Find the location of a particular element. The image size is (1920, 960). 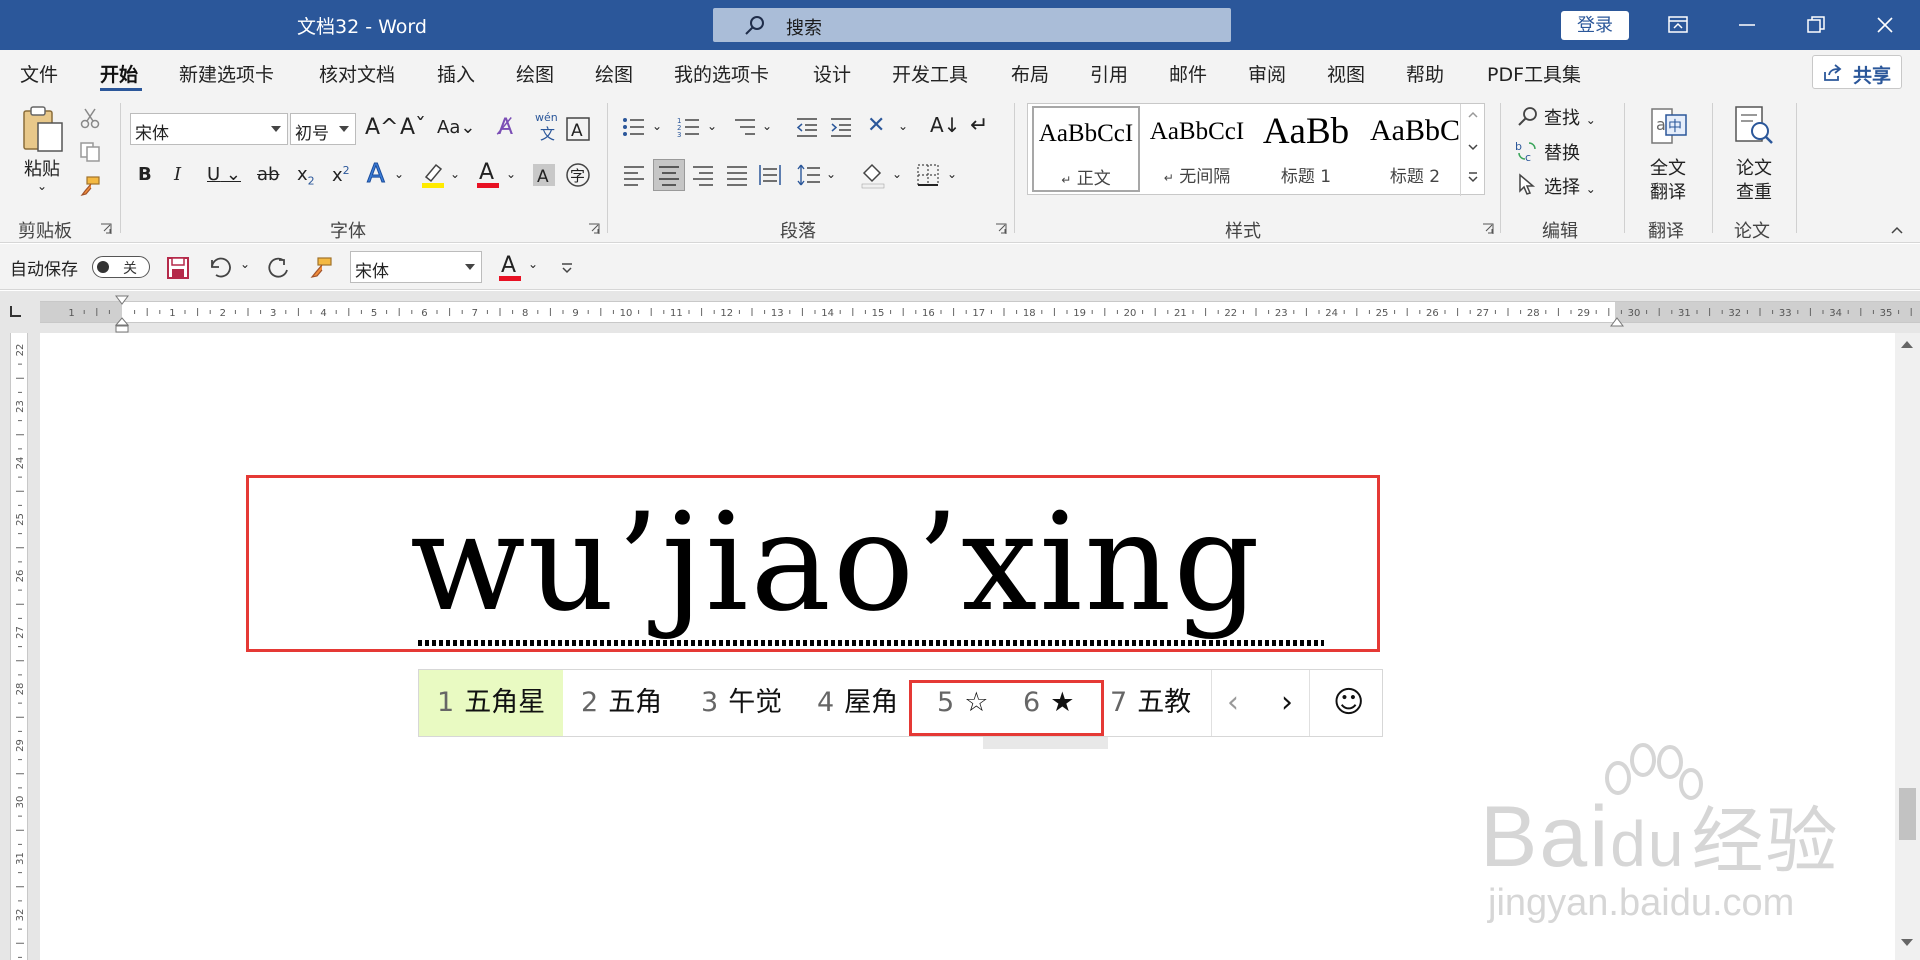

tab-selector-icon is located at coordinates (15, 312).